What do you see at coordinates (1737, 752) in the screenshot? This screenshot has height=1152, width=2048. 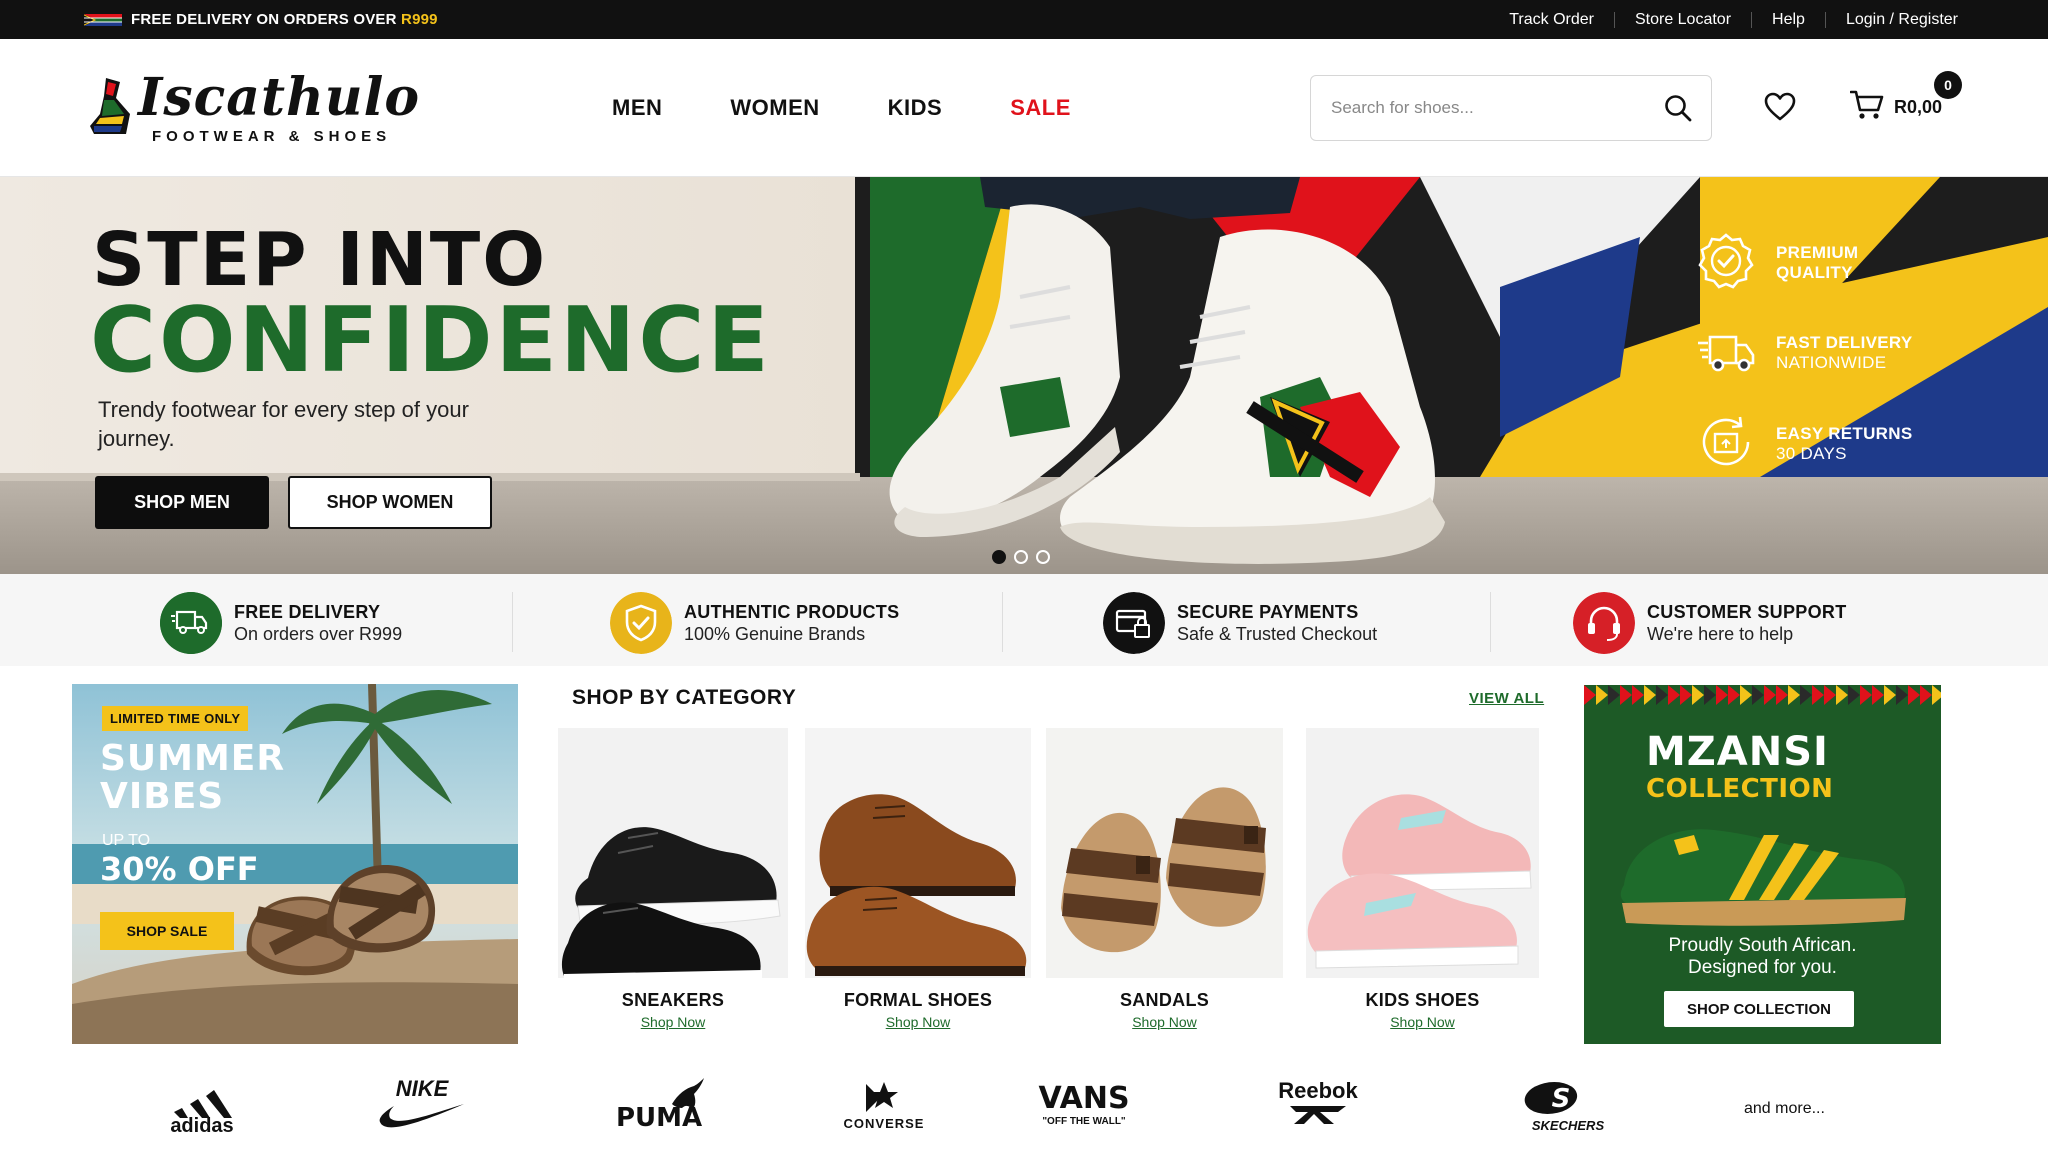 I see `mzansi-title: MZANSI` at bounding box center [1737, 752].